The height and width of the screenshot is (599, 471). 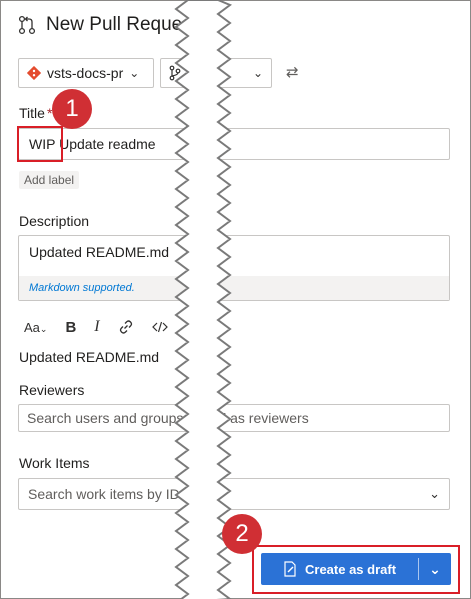 I want to click on repository-value: vsts-docs-pr, so click(x=85, y=73).